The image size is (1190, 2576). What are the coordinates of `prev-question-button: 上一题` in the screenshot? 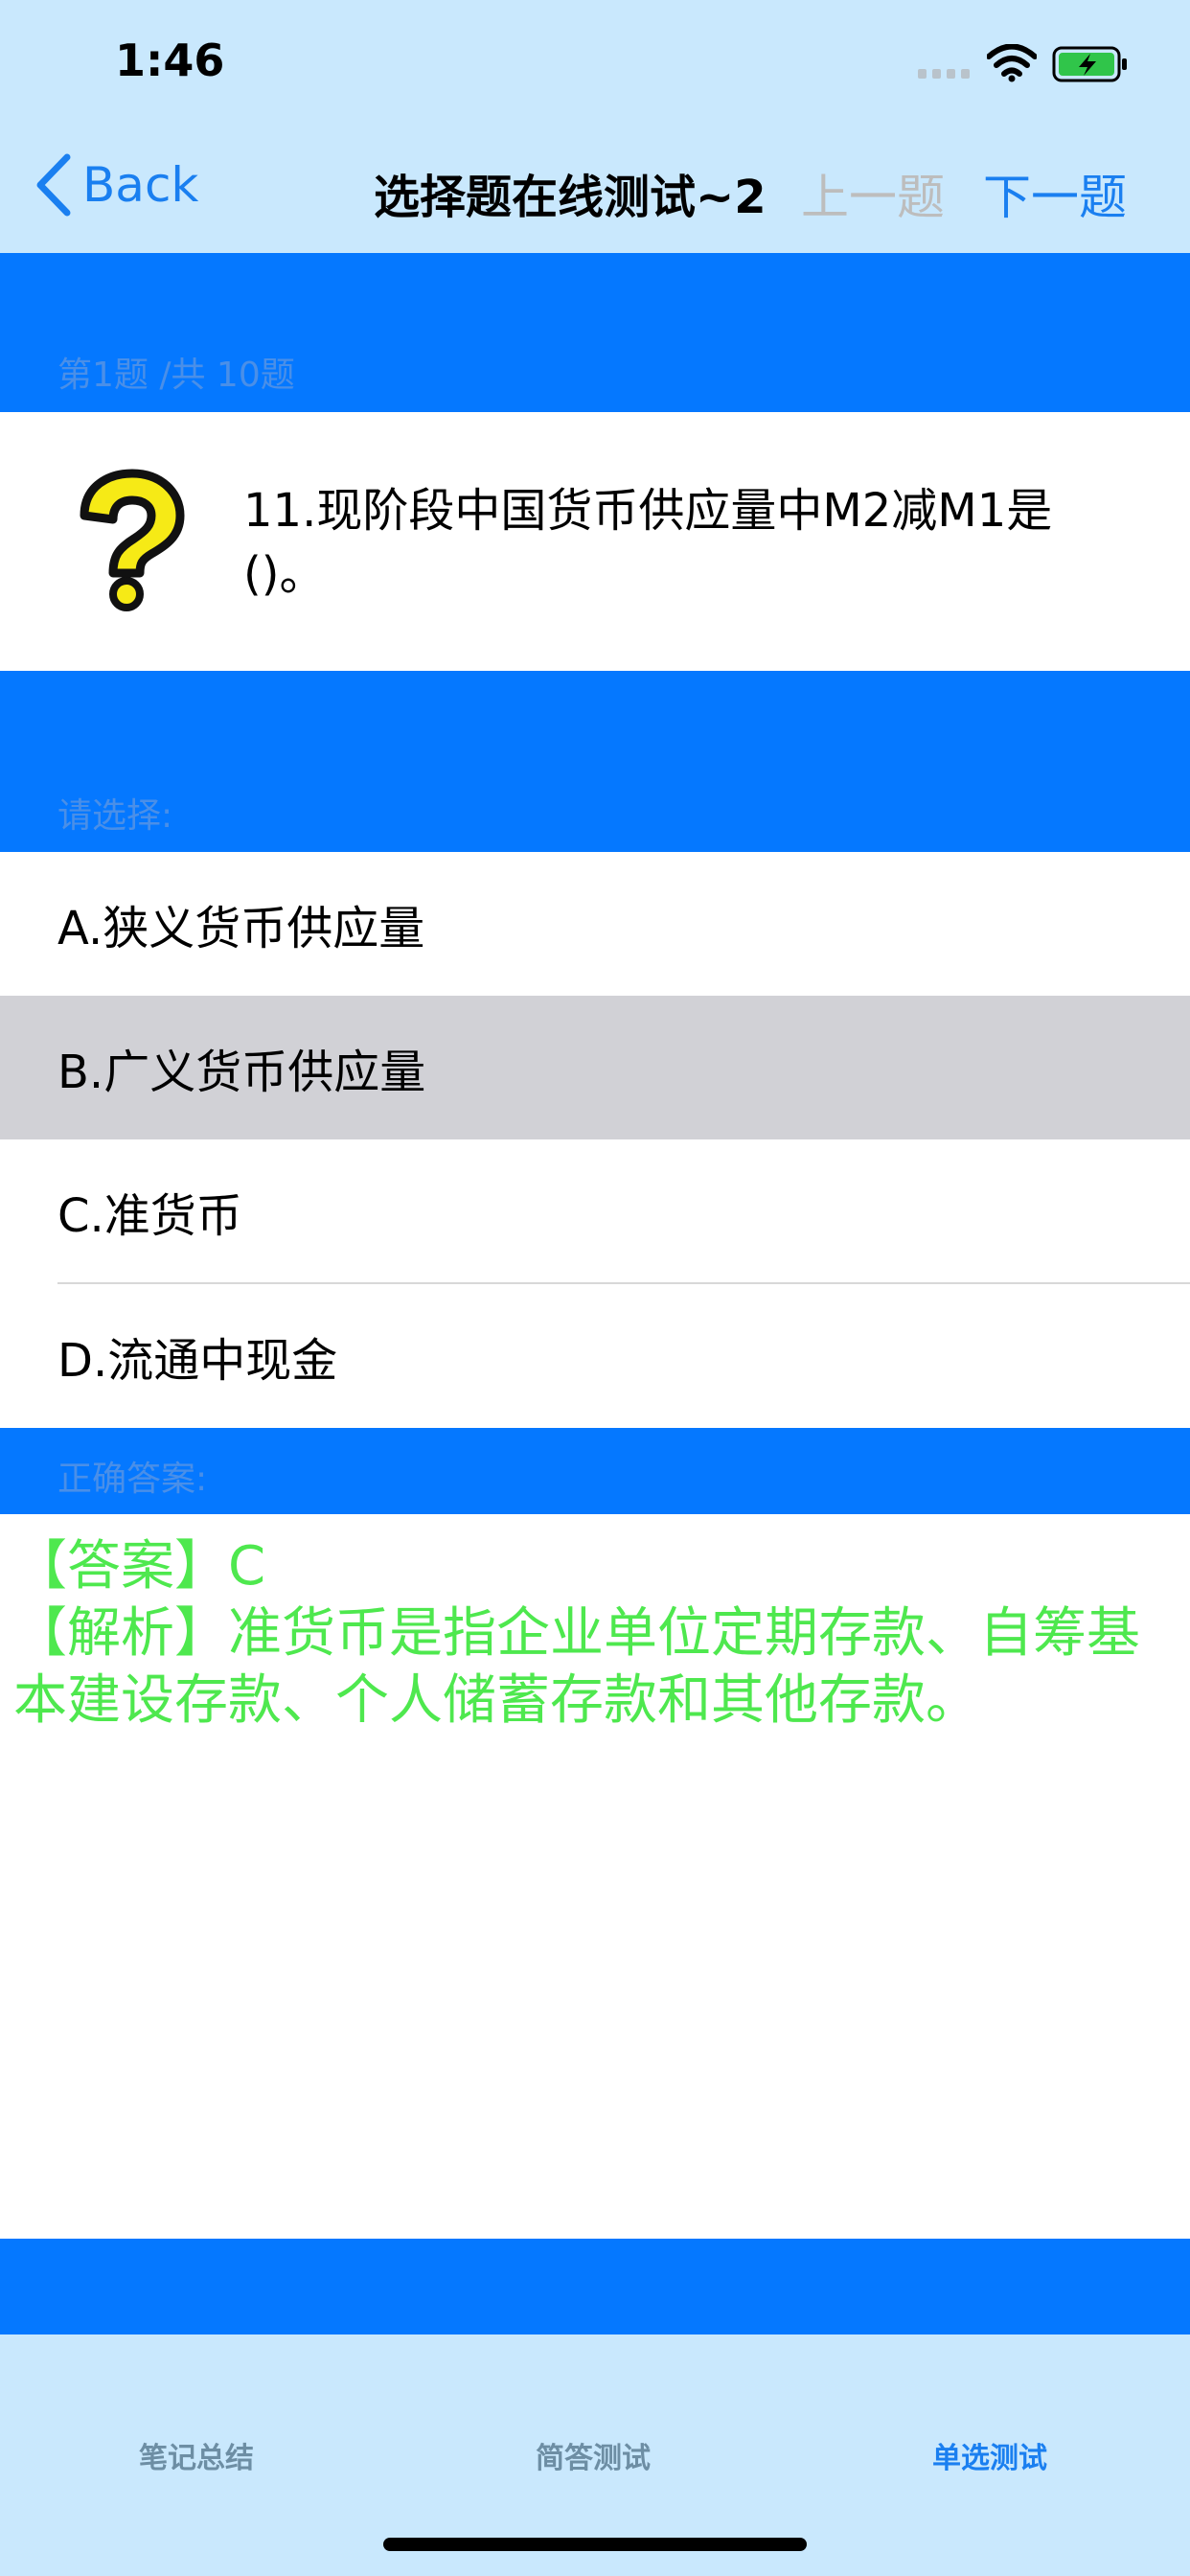 It's located at (873, 193).